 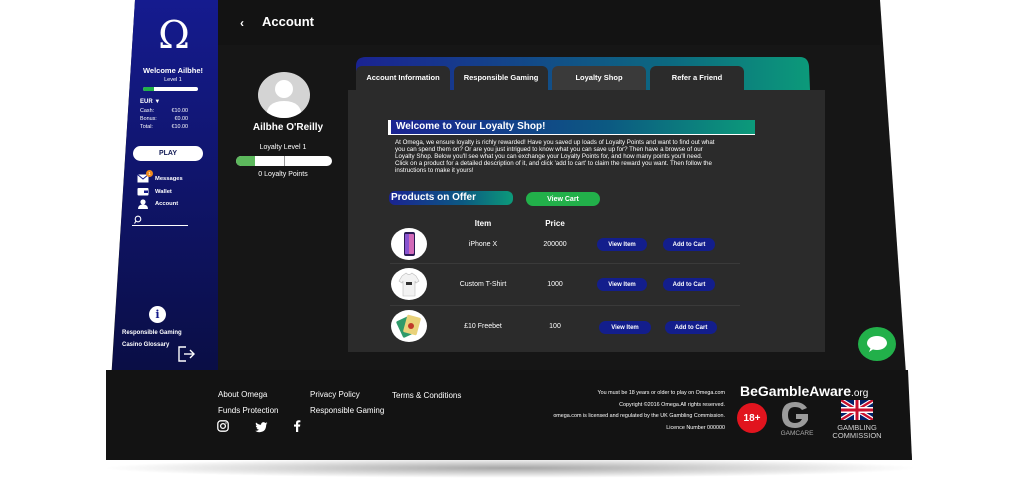 I want to click on product-name: Custom T-Shirt, so click(x=483, y=284).